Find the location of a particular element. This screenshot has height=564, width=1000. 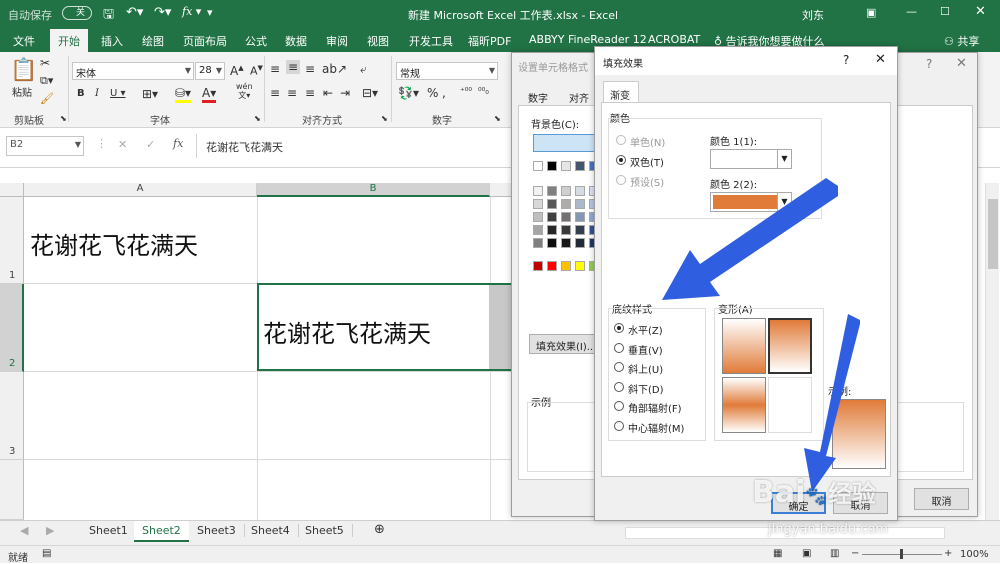

fill-close-icon: ✕ is located at coordinates (880, 59).